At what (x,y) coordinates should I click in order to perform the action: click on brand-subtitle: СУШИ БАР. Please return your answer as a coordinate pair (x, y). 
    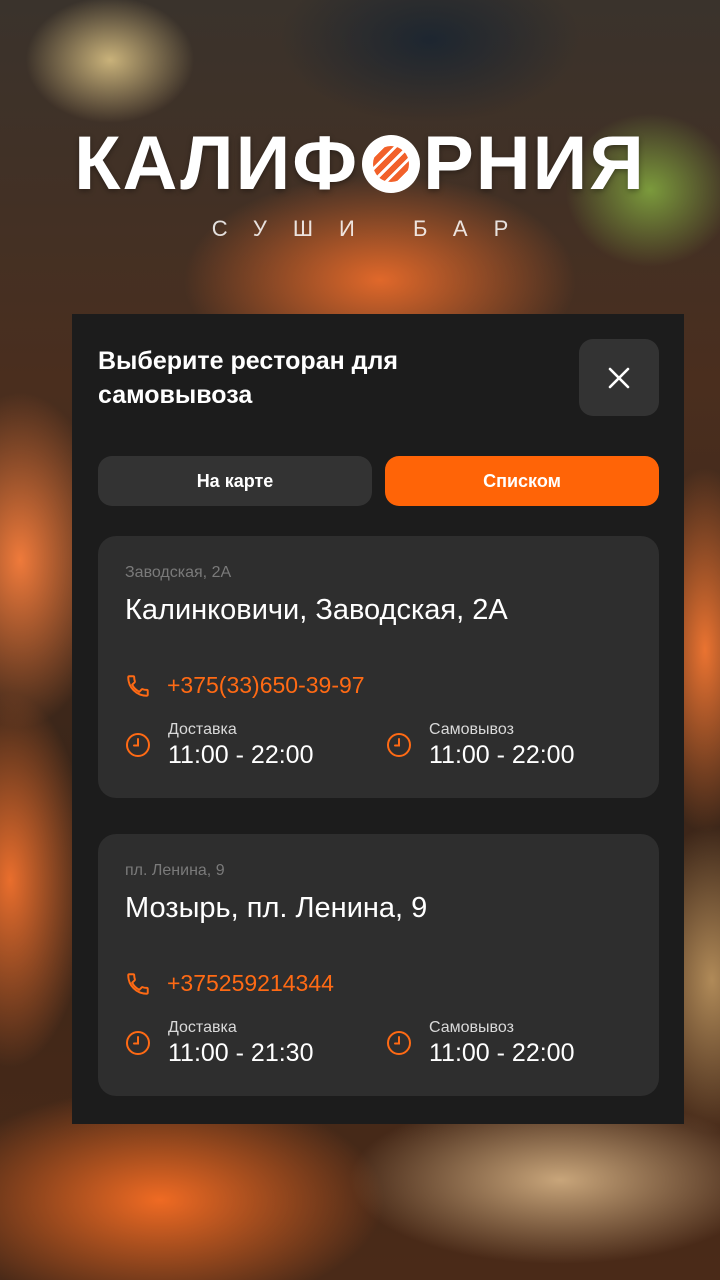
    Looking at the image, I should click on (373, 228).